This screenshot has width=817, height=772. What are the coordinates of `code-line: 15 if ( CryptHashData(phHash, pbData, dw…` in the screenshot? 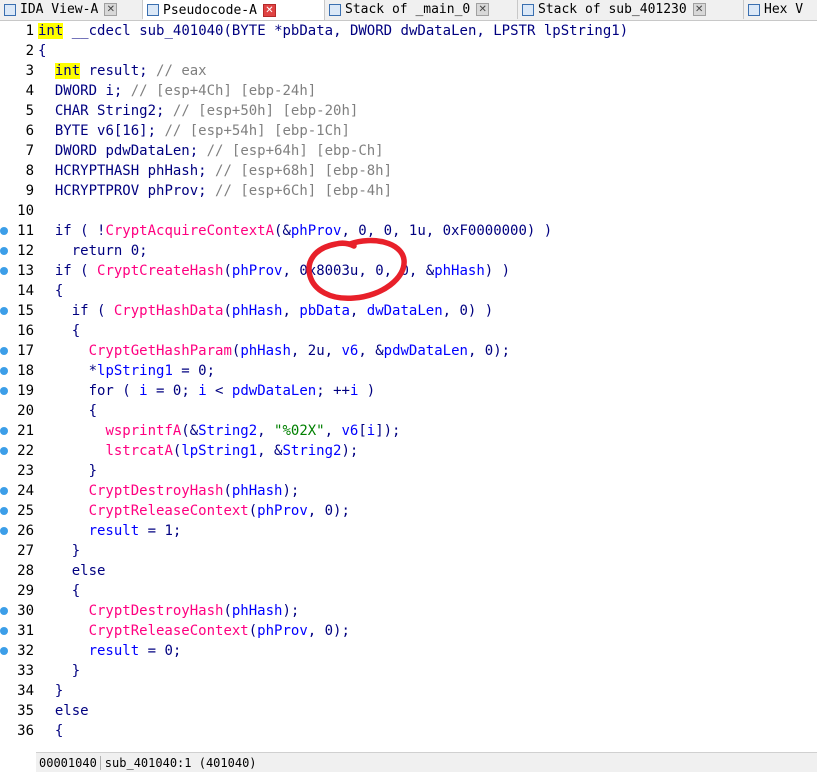 It's located at (408, 311).